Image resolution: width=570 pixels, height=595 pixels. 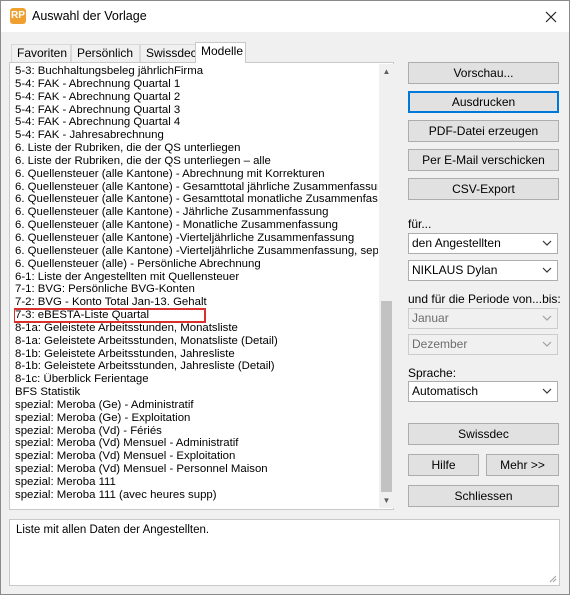 What do you see at coordinates (455, 270) in the screenshot?
I see `employee-select-value: NIKLAUS Dylan` at bounding box center [455, 270].